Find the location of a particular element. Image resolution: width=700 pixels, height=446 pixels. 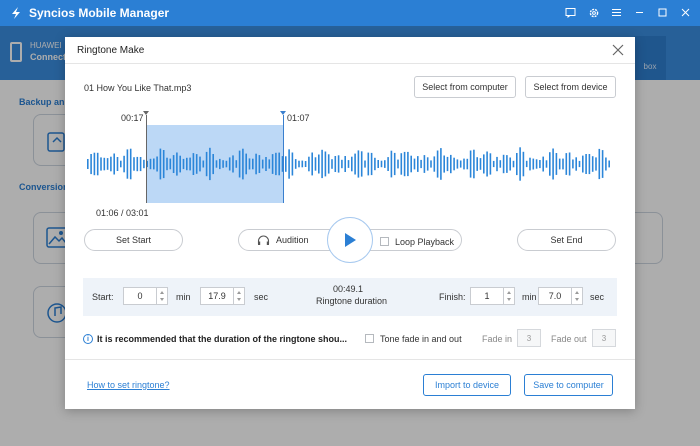

menu-icon is located at coordinates (616, 12).